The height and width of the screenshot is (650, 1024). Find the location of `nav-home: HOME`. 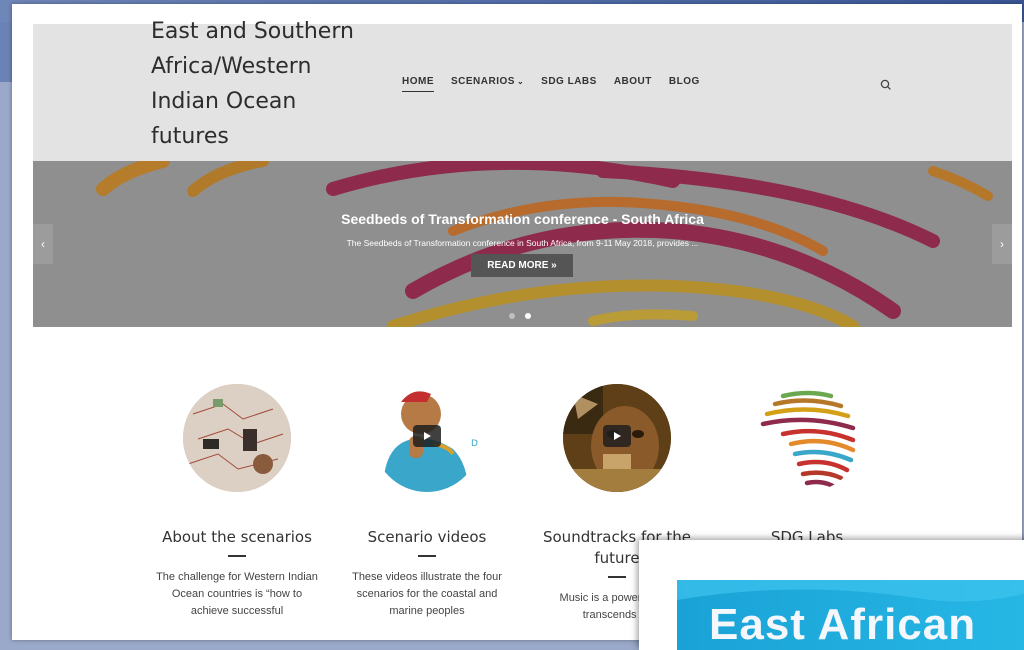

nav-home: HOME is located at coordinates (418, 84).